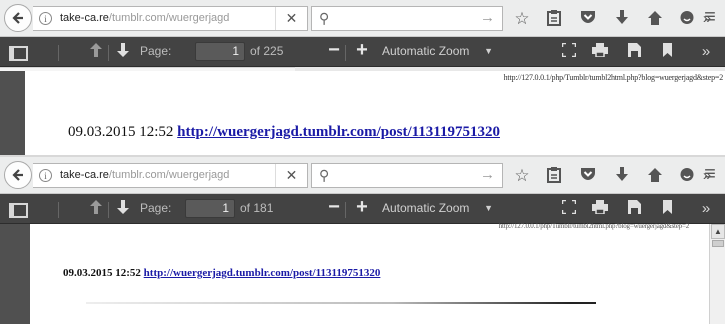 Image resolution: width=725 pixels, height=324 pixels. What do you see at coordinates (341, 303) in the screenshot?
I see `horizontal-rule` at bounding box center [341, 303].